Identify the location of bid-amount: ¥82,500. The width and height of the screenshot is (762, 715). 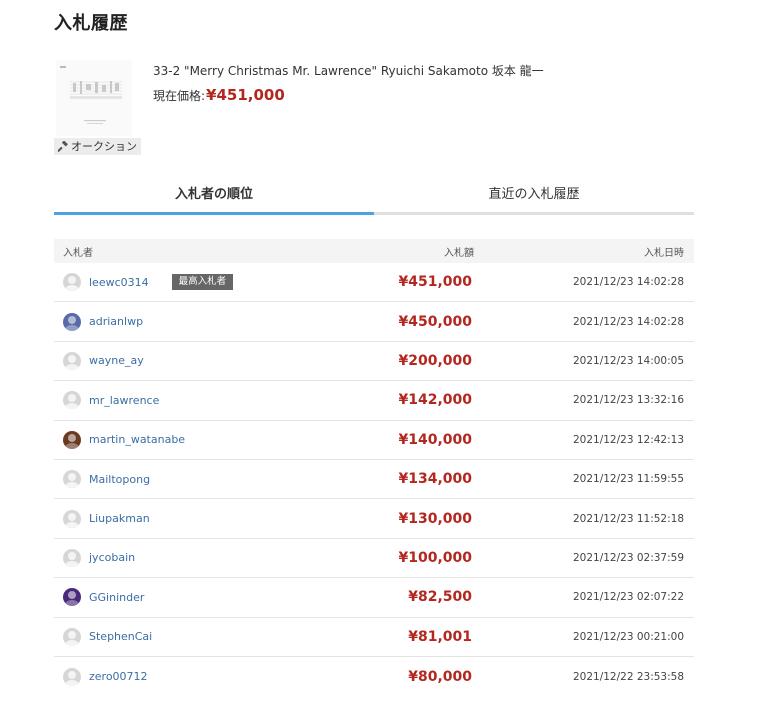
(440, 597).